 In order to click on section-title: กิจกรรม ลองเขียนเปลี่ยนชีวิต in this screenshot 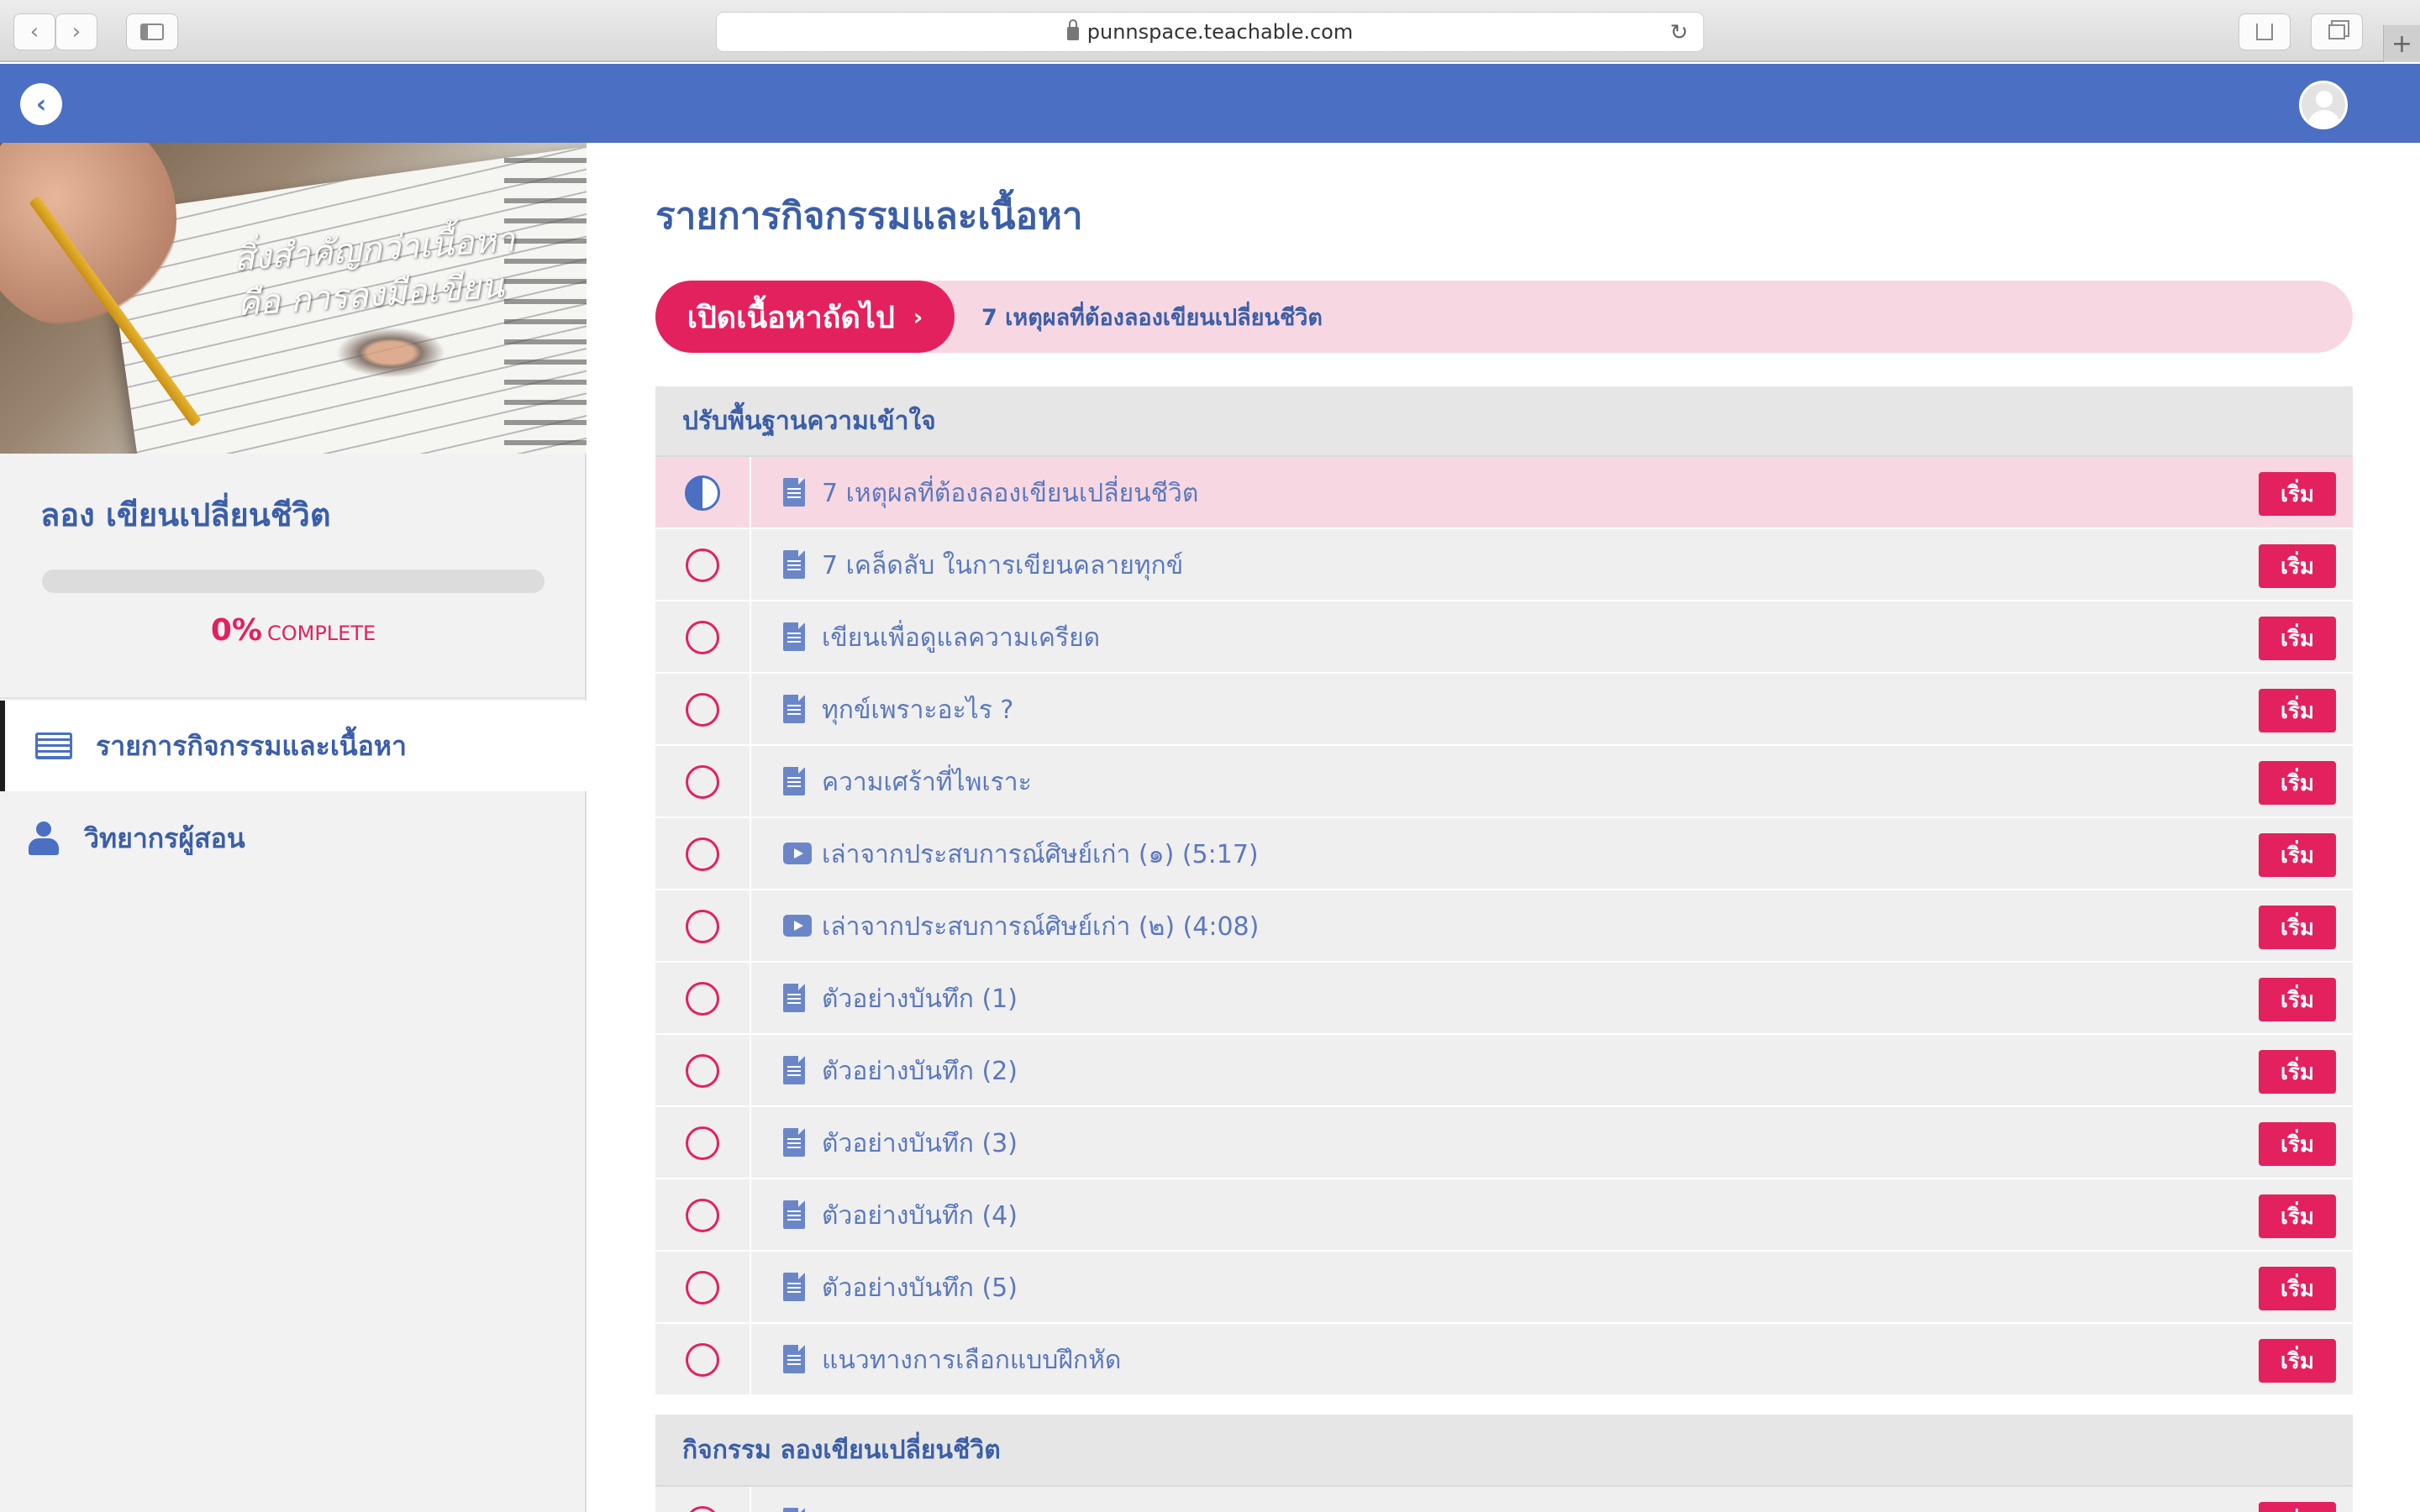, I will do `click(1504, 1451)`.